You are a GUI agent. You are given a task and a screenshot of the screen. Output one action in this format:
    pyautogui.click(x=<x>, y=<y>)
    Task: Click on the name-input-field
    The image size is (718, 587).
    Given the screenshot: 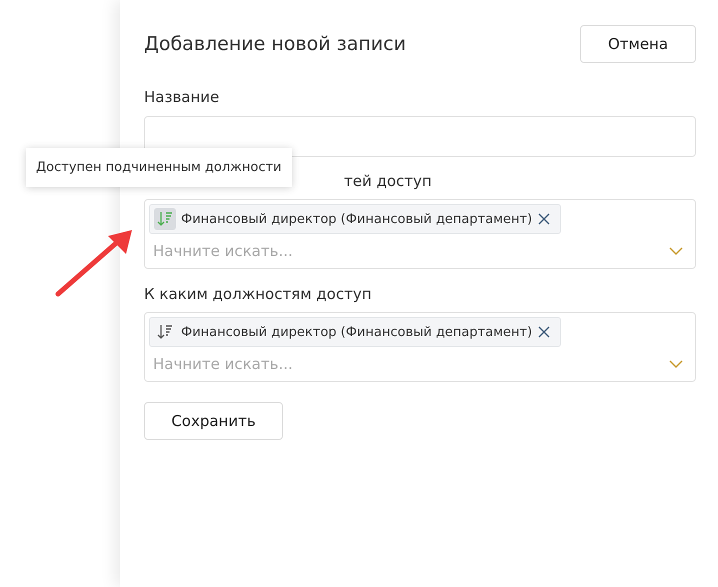 What is the action you would take?
    pyautogui.click(x=420, y=136)
    